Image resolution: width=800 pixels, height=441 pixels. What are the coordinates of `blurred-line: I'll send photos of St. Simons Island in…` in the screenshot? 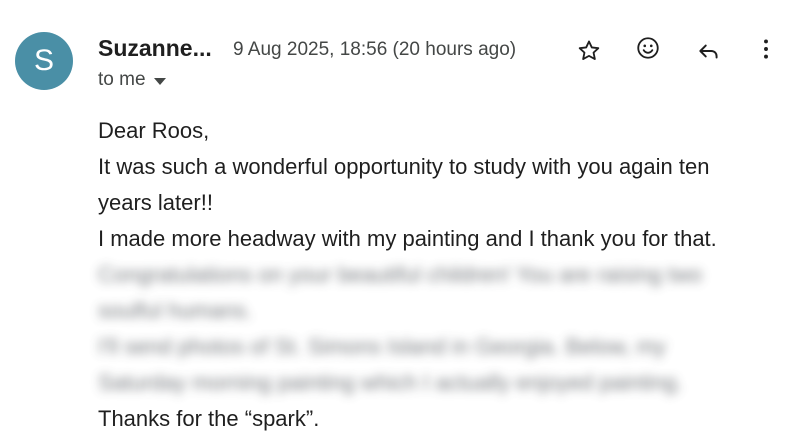 It's located at (382, 346).